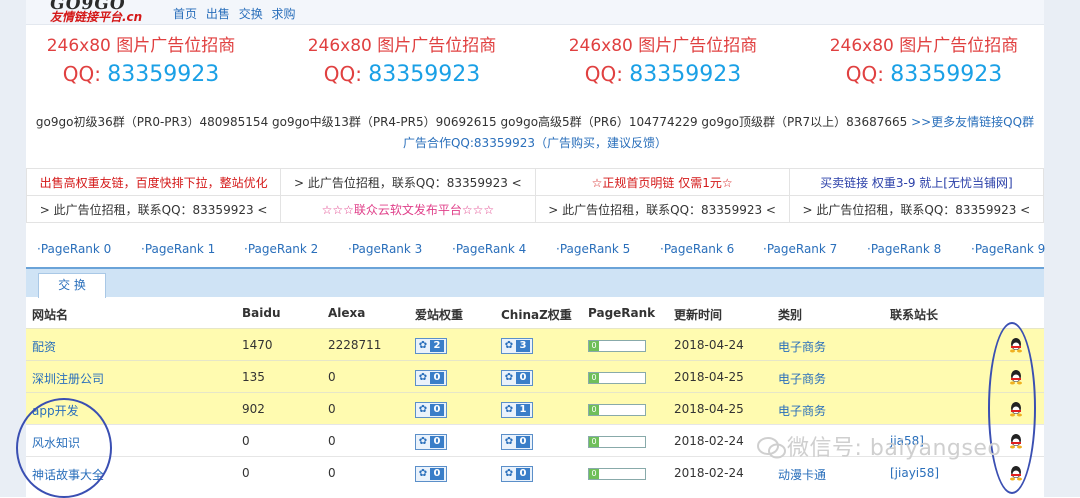 This screenshot has height=498, width=1080. Describe the element at coordinates (408, 209) in the screenshot. I see `text-ad-cell: ☆☆☆联众云软文发布平台☆☆☆` at that location.